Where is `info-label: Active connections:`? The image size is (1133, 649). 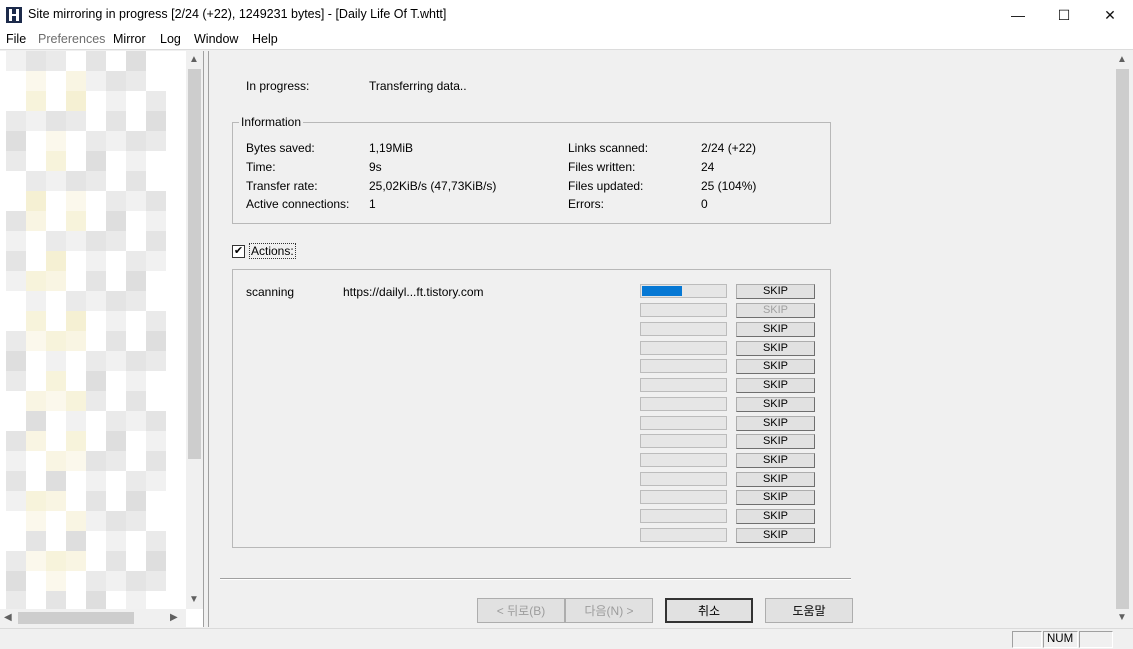 info-label: Active connections: is located at coordinates (298, 204).